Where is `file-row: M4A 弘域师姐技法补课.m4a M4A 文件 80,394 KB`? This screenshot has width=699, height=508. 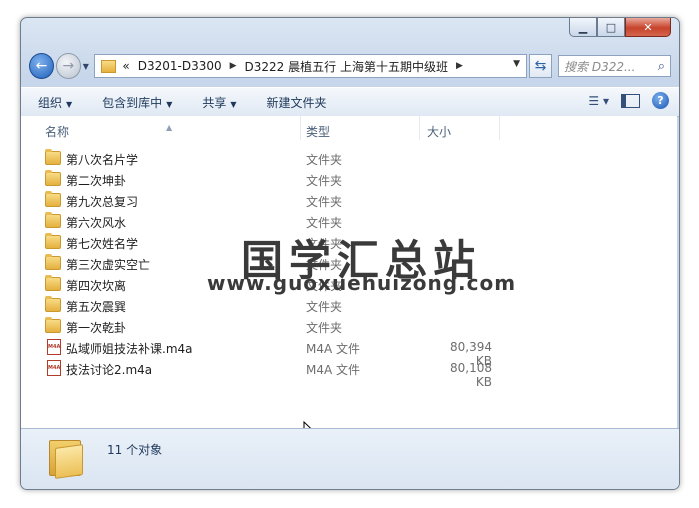 file-row: M4A 弘域师姐技法补课.m4a M4A 文件 80,394 KB is located at coordinates (349, 352).